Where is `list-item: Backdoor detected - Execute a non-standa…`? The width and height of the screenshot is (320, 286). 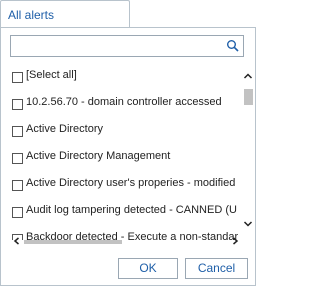 list-item: Backdoor detected - Execute a non-standa… is located at coordinates (126, 234).